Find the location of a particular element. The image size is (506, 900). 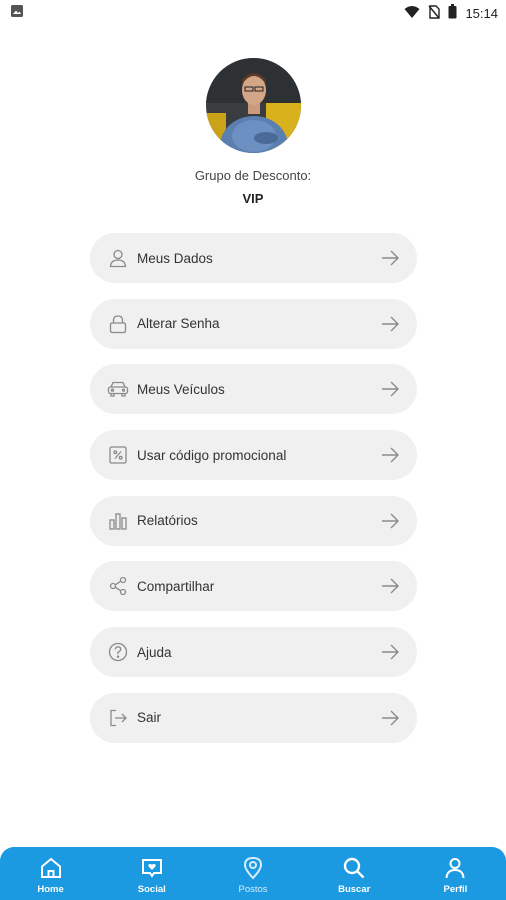

menu-item-label: Compartilhar is located at coordinates (176, 586).